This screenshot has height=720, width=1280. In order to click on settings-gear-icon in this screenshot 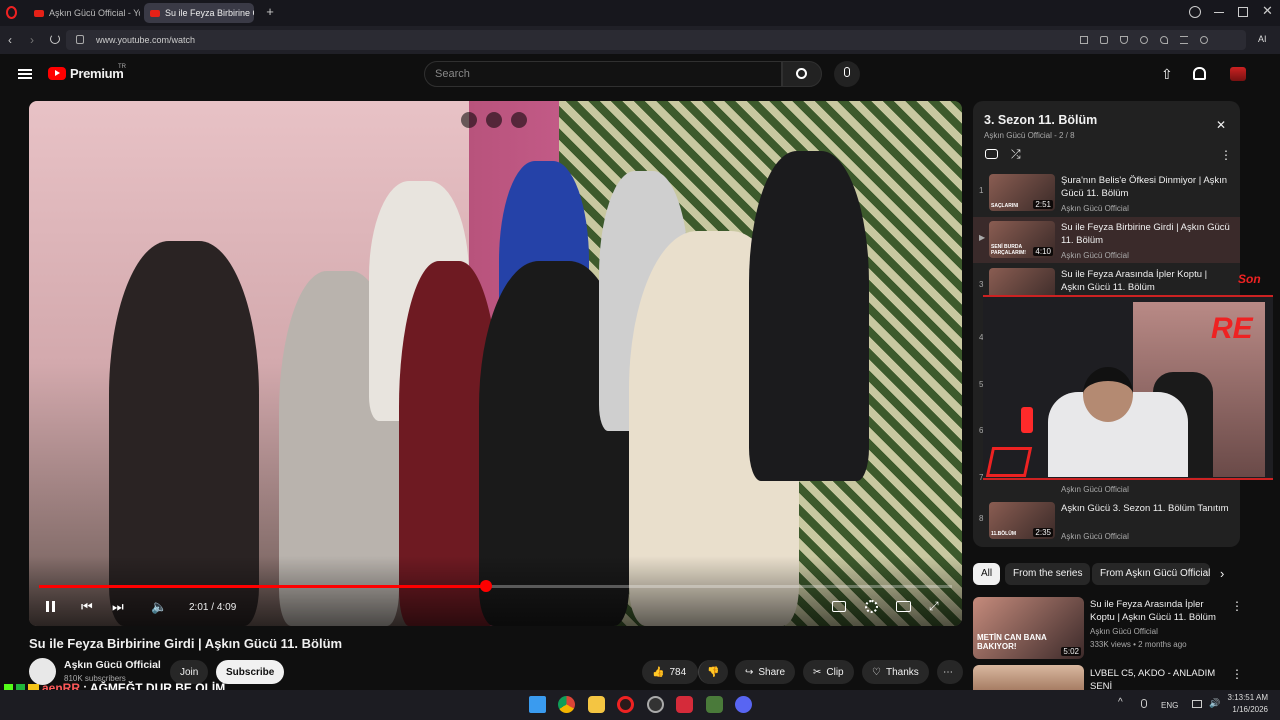, I will do `click(871, 606)`.